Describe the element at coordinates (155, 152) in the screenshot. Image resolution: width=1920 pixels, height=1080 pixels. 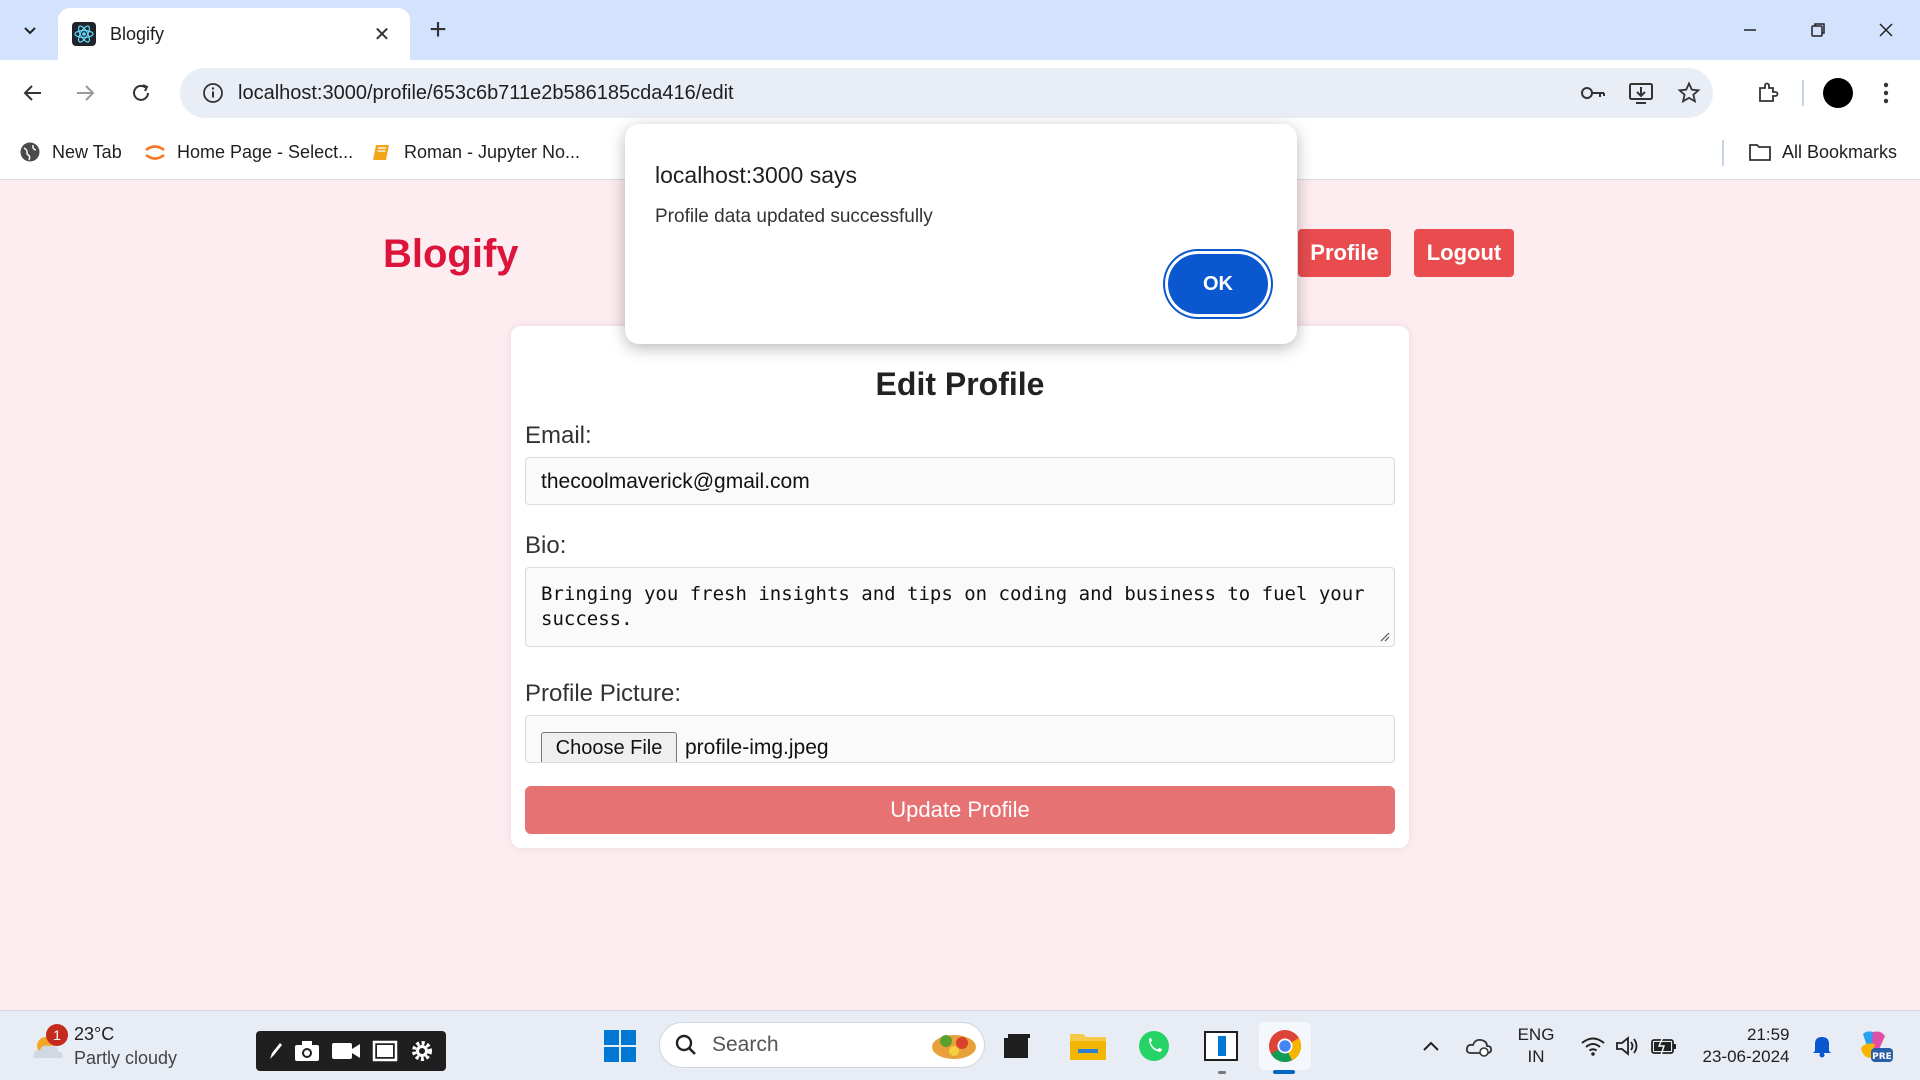
I see `jupyter-icon` at that location.